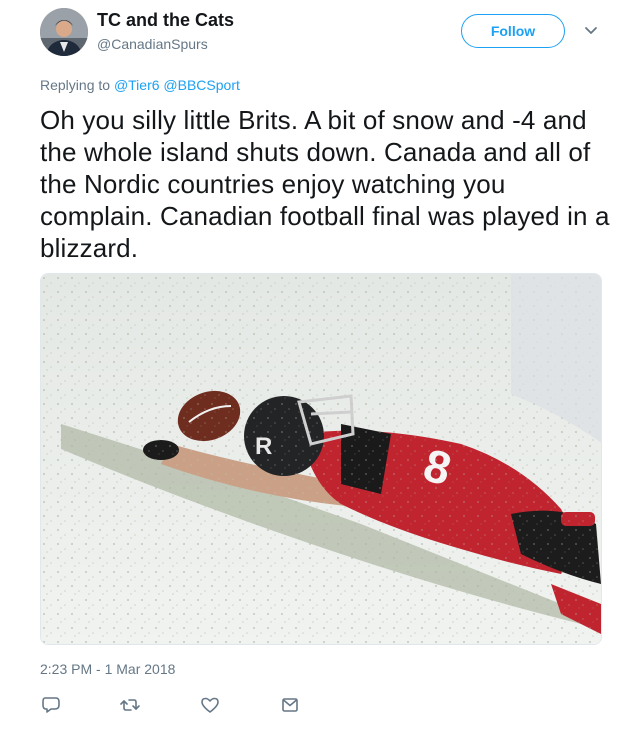 Image resolution: width=634 pixels, height=731 pixels. What do you see at coordinates (513, 31) in the screenshot?
I see `follow-button: Follow` at bounding box center [513, 31].